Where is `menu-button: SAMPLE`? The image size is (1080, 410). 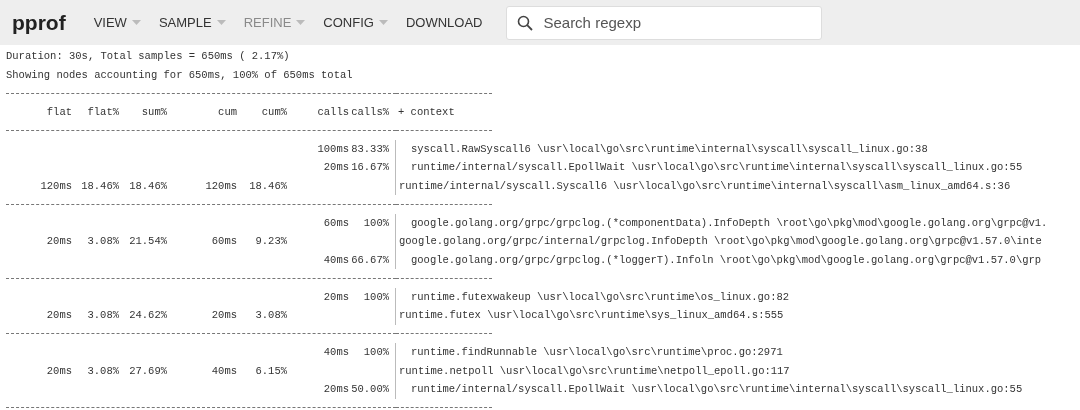
menu-button: SAMPLE is located at coordinates (192, 22).